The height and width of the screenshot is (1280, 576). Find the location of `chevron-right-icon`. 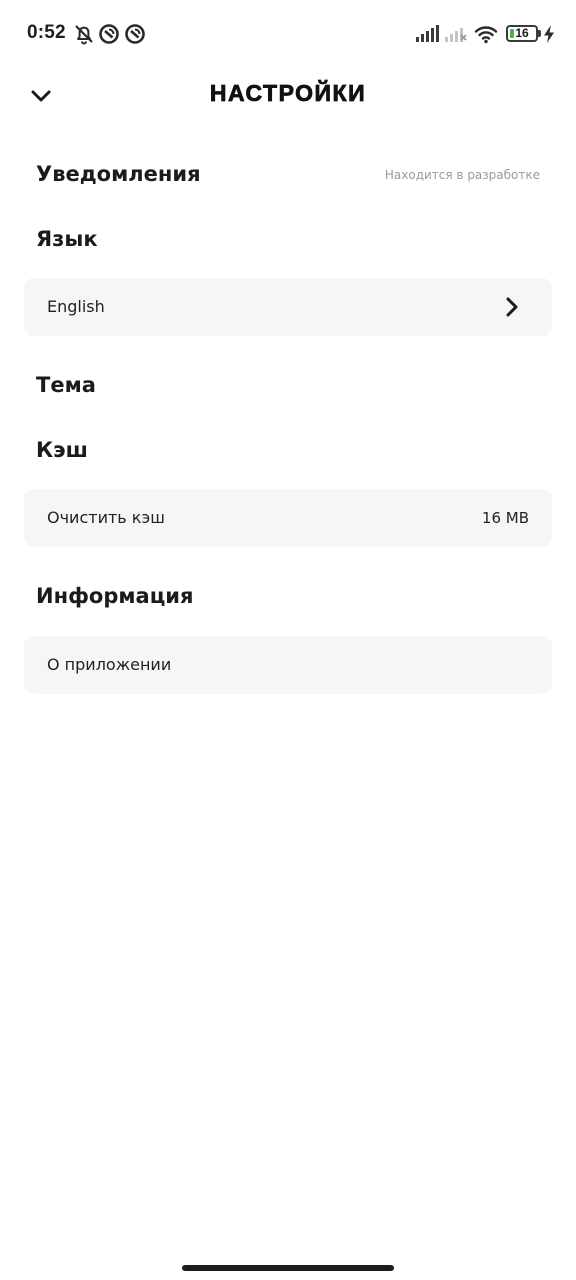

chevron-right-icon is located at coordinates (512, 307).